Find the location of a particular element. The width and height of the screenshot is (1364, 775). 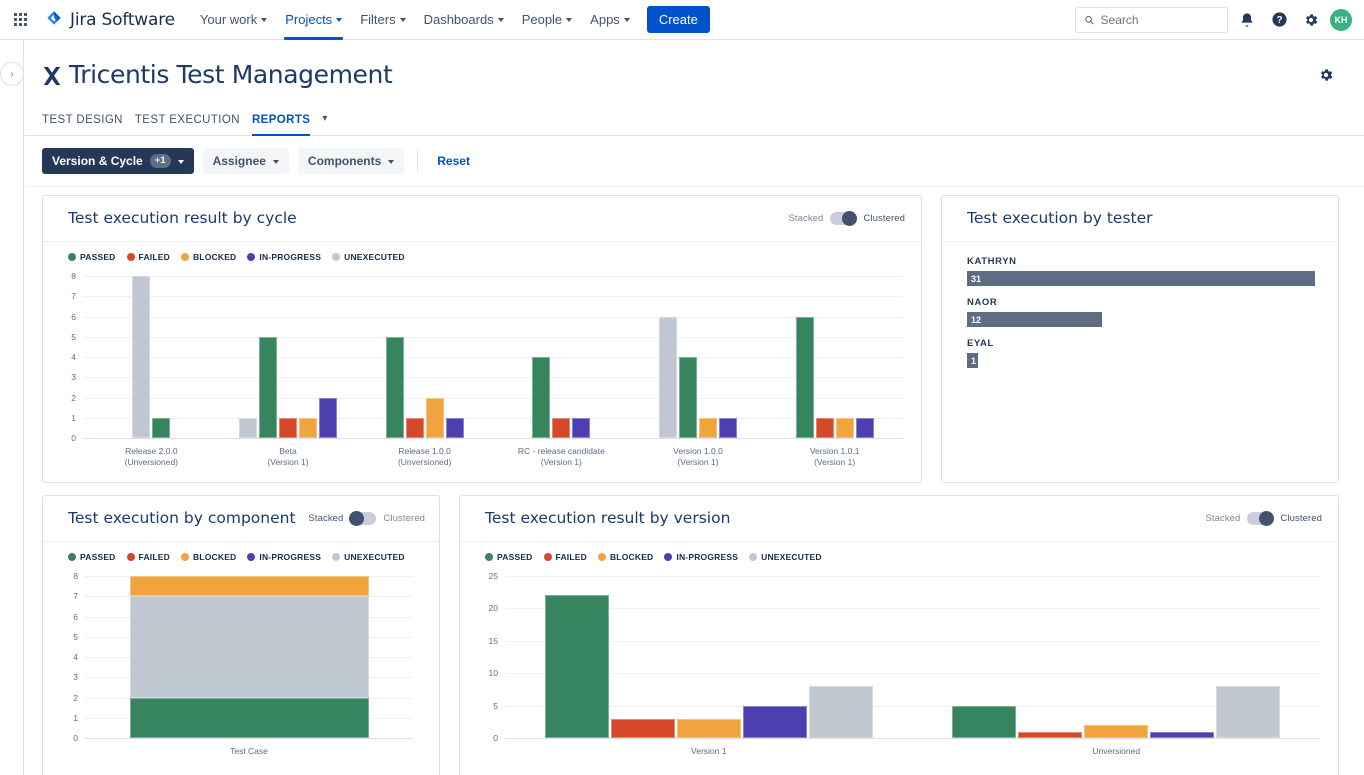

search-input is located at coordinates (1159, 19).